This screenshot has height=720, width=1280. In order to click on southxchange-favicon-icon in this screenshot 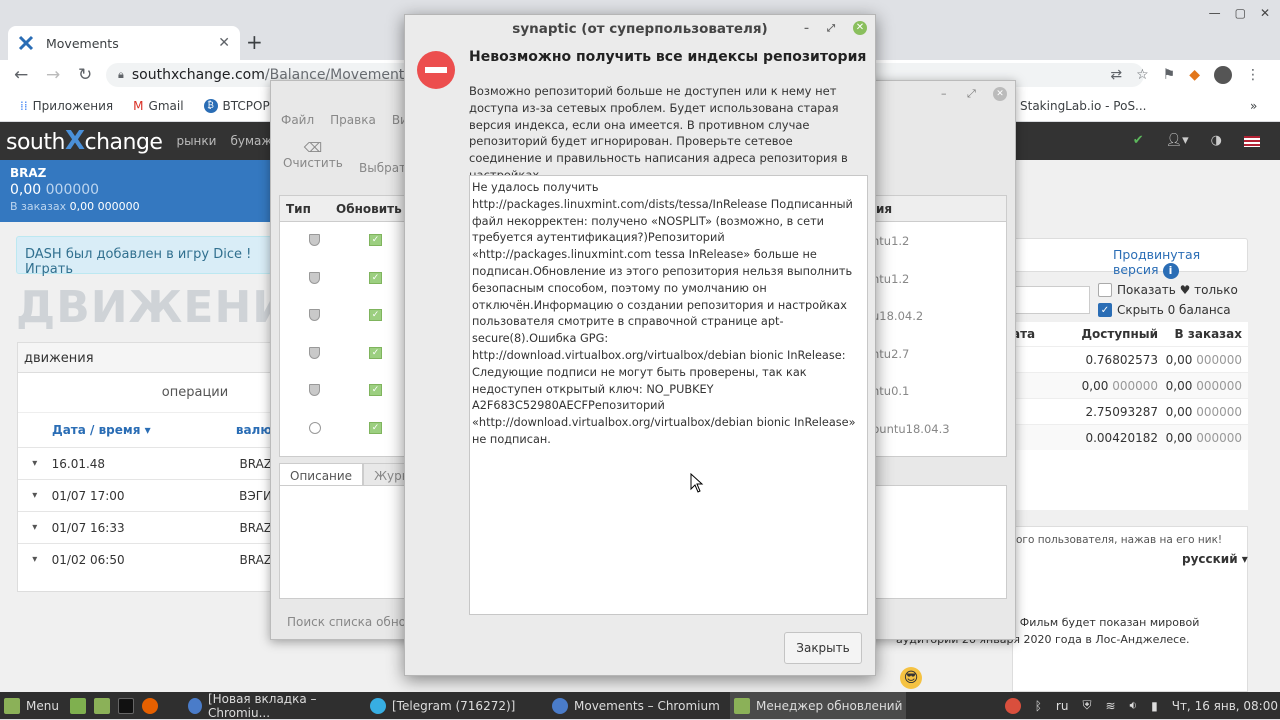, I will do `click(26, 43)`.